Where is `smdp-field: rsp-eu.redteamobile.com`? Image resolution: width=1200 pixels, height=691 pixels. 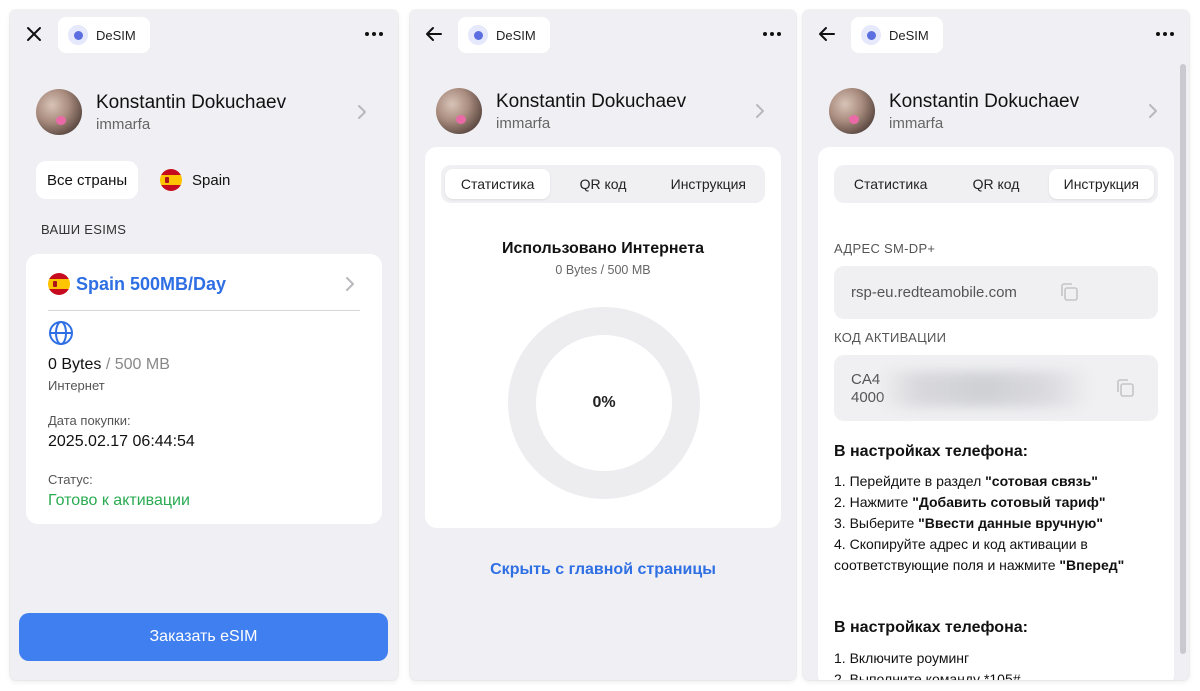
smdp-field: rsp-eu.redteamobile.com is located at coordinates (996, 292).